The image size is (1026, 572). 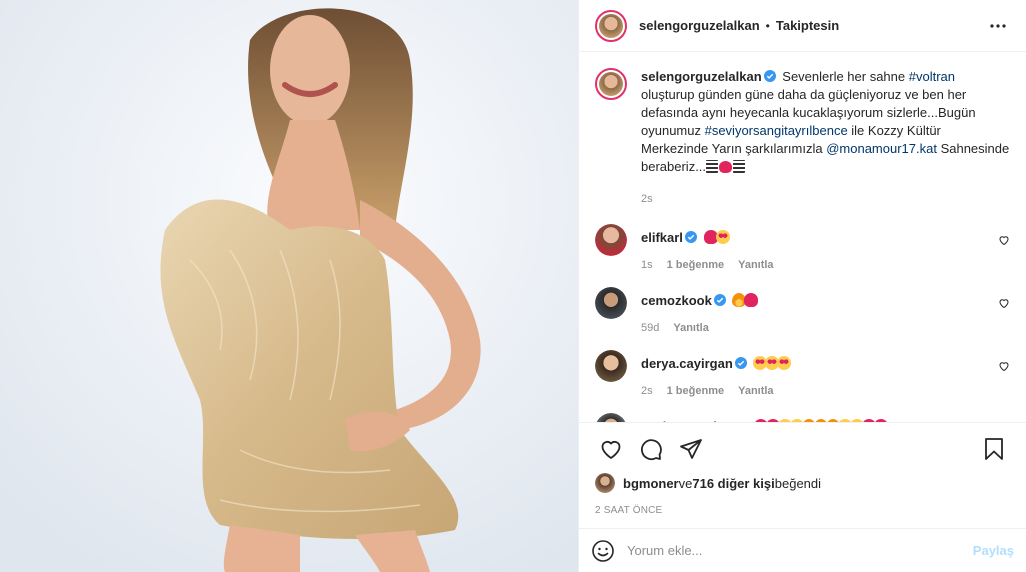 What do you see at coordinates (662, 237) in the screenshot?
I see `comment-username: elifkarl` at bounding box center [662, 237].